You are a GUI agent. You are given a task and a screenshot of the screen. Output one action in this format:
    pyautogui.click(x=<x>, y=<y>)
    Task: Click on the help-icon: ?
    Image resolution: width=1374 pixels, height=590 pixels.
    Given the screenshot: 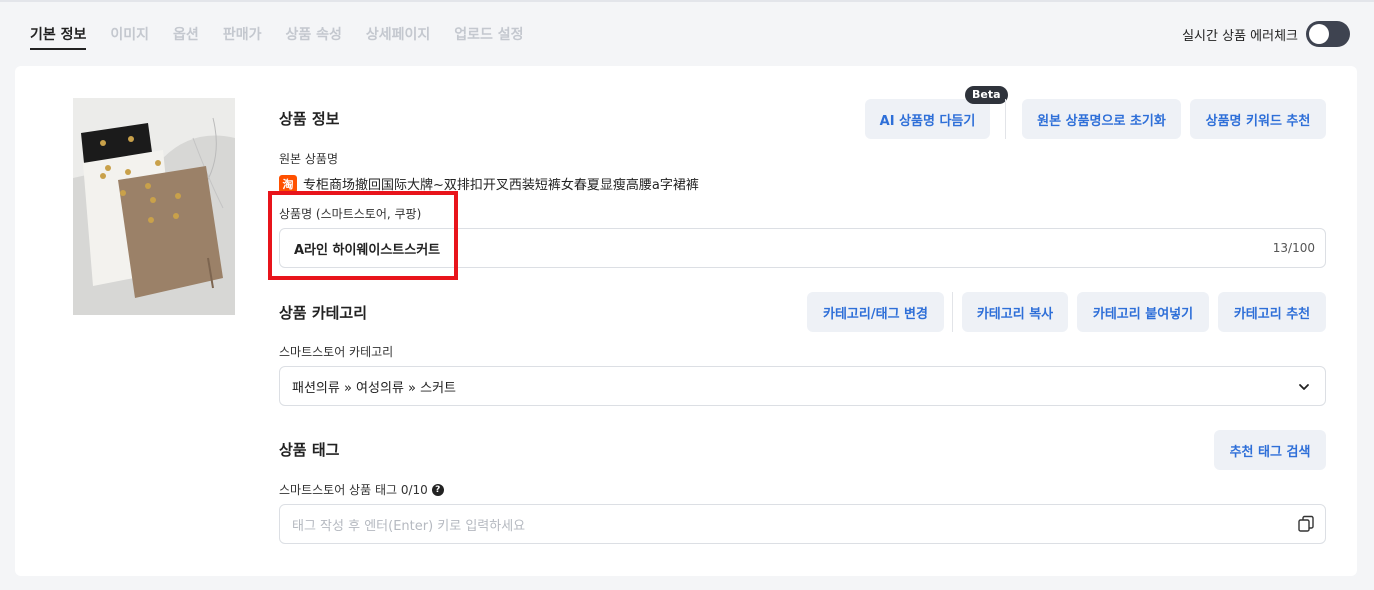 What is the action you would take?
    pyautogui.click(x=437, y=489)
    